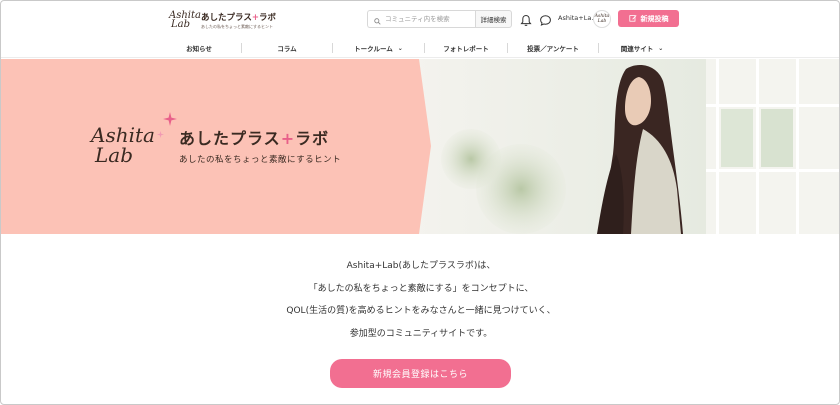  Describe the element at coordinates (230, 138) in the screenshot. I see `hero-logo-name-part1: あしたプラス` at that location.